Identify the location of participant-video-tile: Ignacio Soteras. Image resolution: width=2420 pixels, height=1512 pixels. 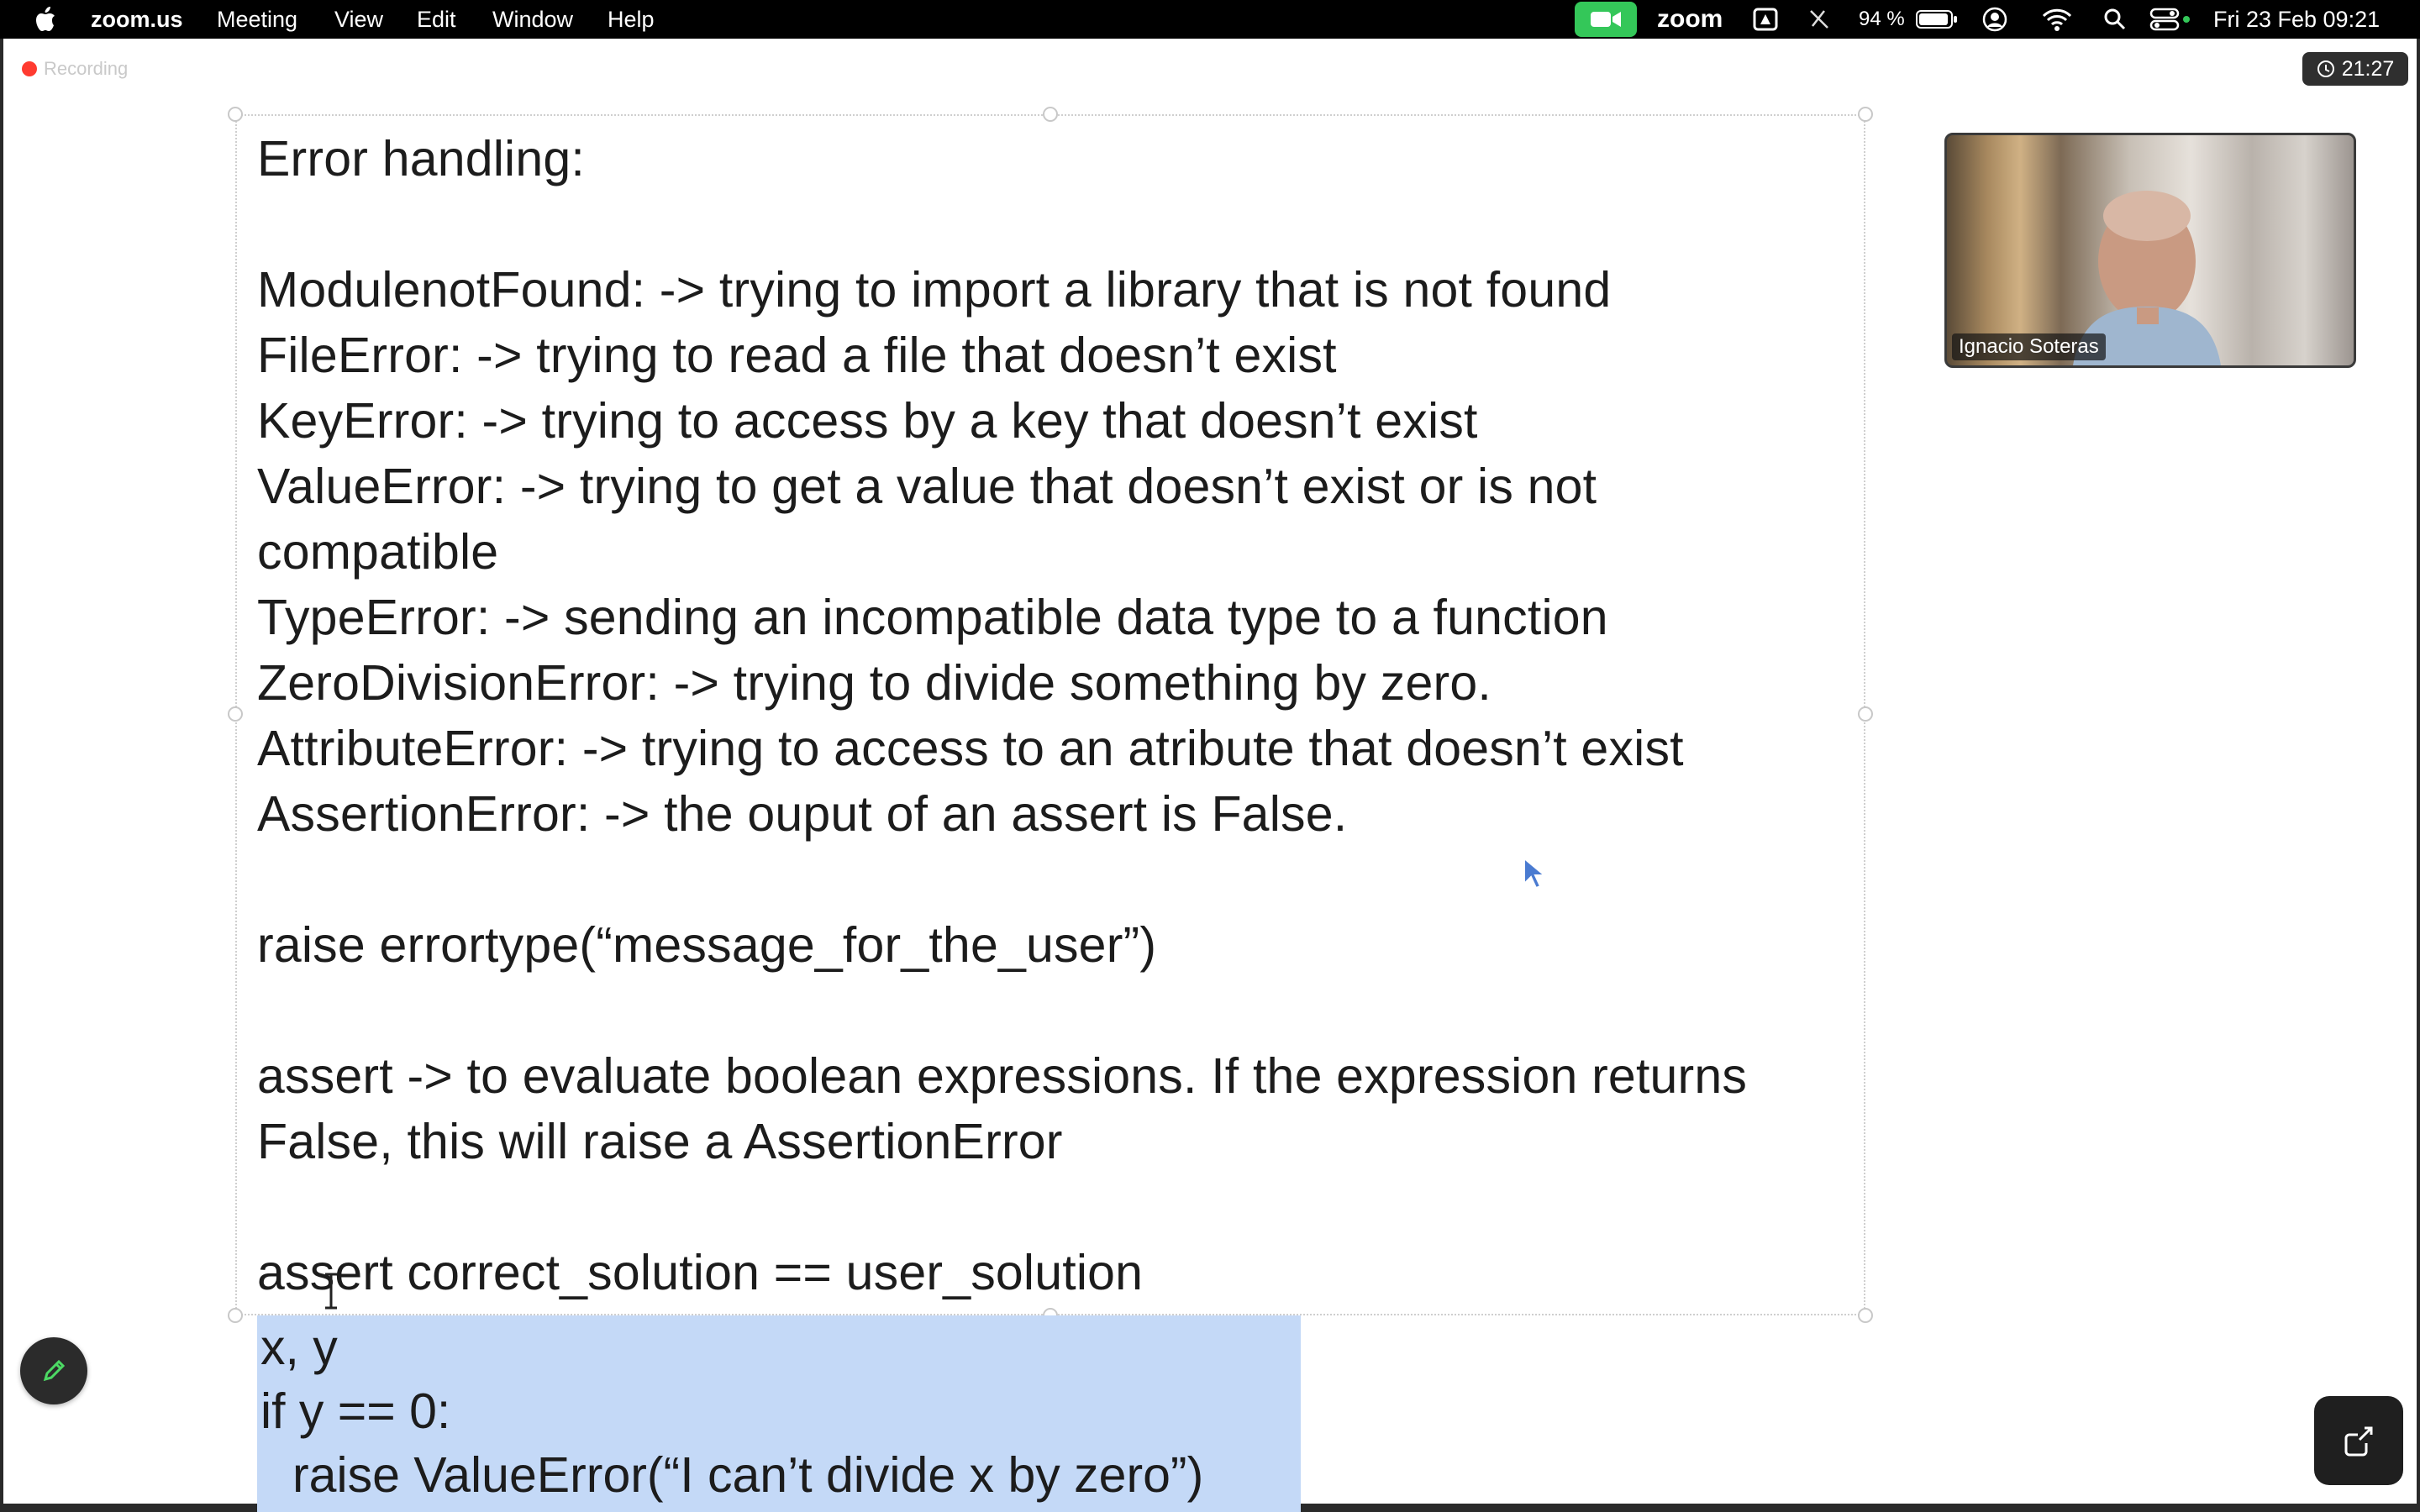
(2150, 250).